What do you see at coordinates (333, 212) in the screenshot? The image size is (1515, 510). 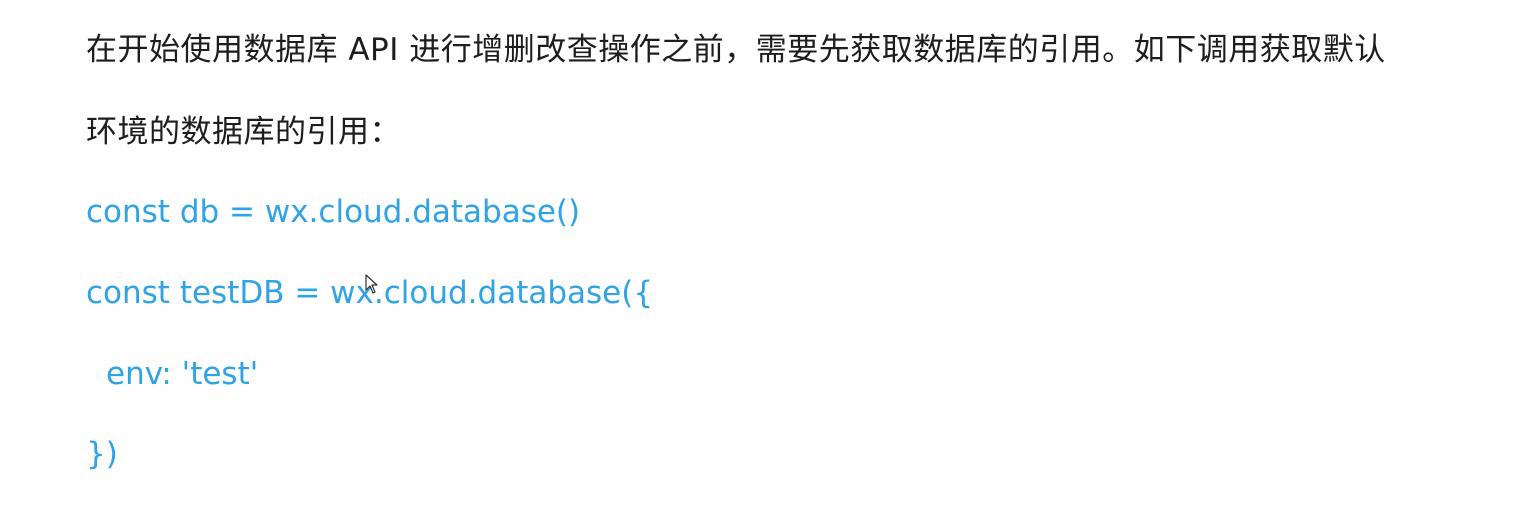 I see `code-line-1: const db = wx.cloud.database()` at bounding box center [333, 212].